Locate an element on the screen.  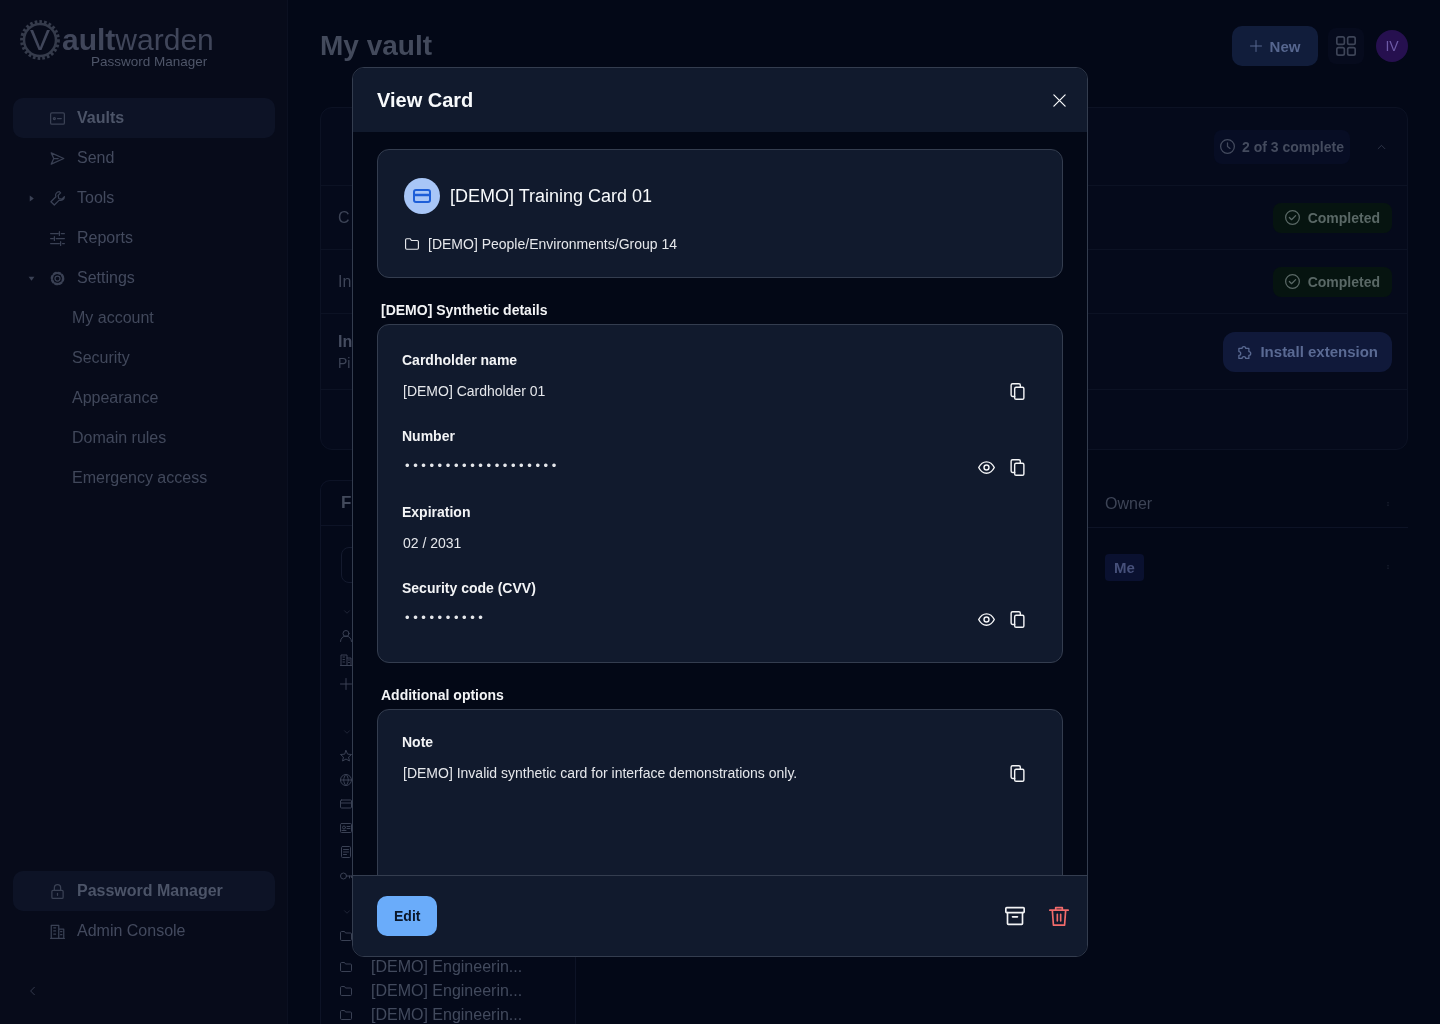
nav-item: Settings is located at coordinates (144, 278).